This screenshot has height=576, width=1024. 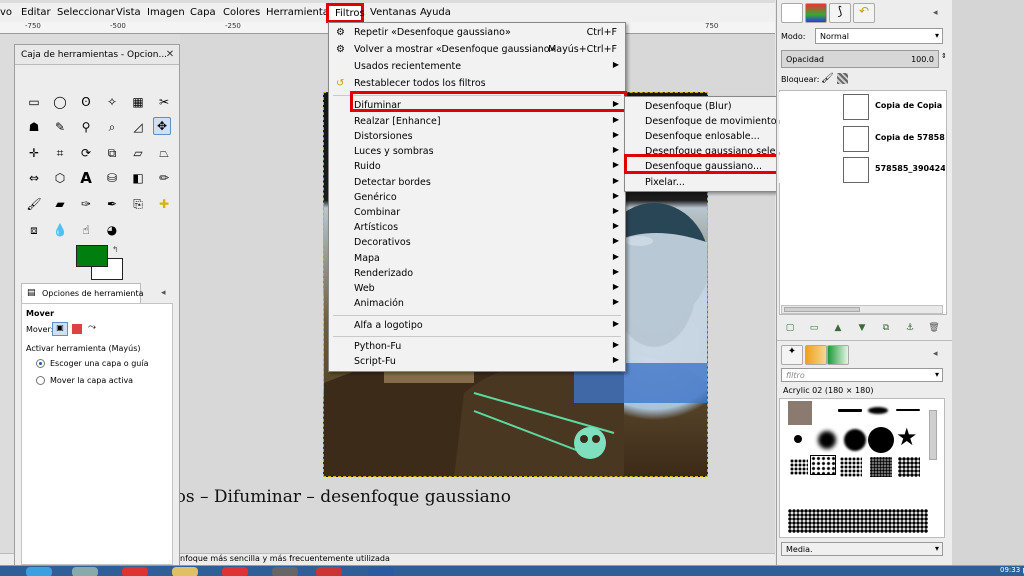 What do you see at coordinates (92, 256) in the screenshot?
I see `foreground-color-swatch` at bounding box center [92, 256].